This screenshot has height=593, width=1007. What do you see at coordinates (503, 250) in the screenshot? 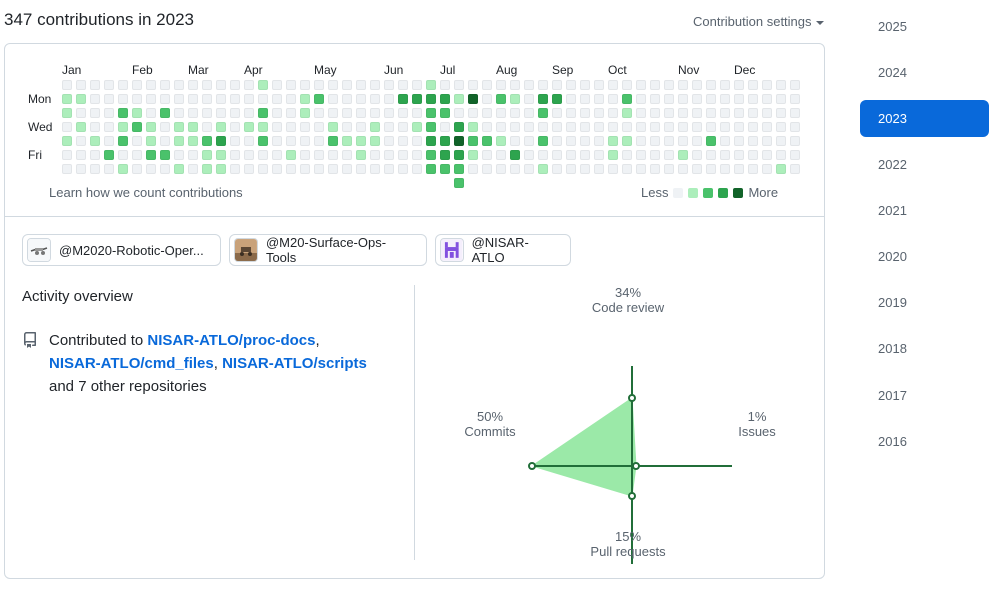
I see `org-filter-nisar-atlo: @NISAR-ATLO` at bounding box center [503, 250].